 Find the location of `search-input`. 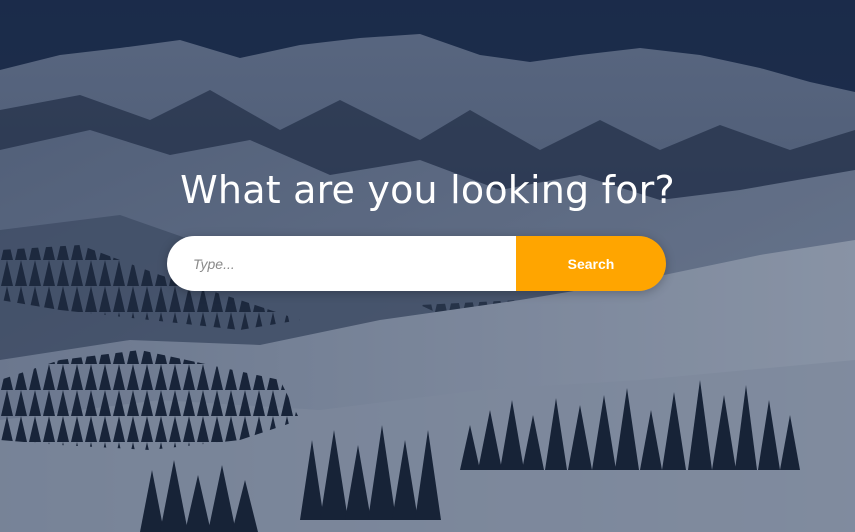

search-input is located at coordinates (341, 263).